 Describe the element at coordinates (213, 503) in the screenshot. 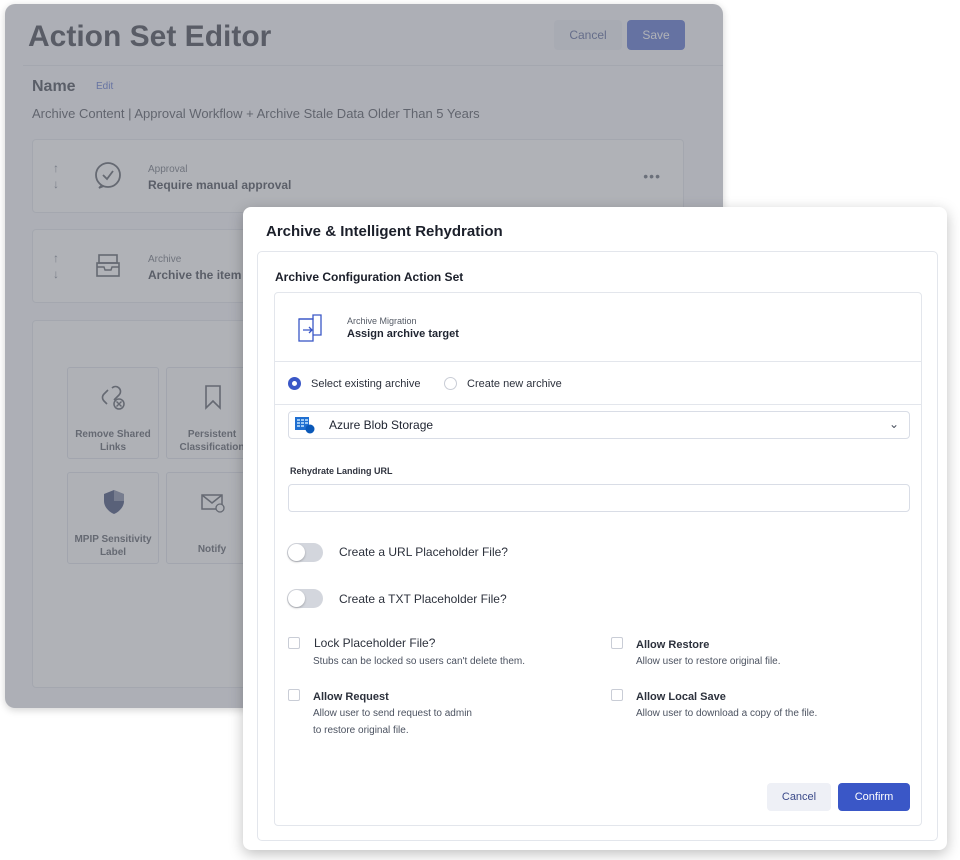

I see `mail-icon` at that location.